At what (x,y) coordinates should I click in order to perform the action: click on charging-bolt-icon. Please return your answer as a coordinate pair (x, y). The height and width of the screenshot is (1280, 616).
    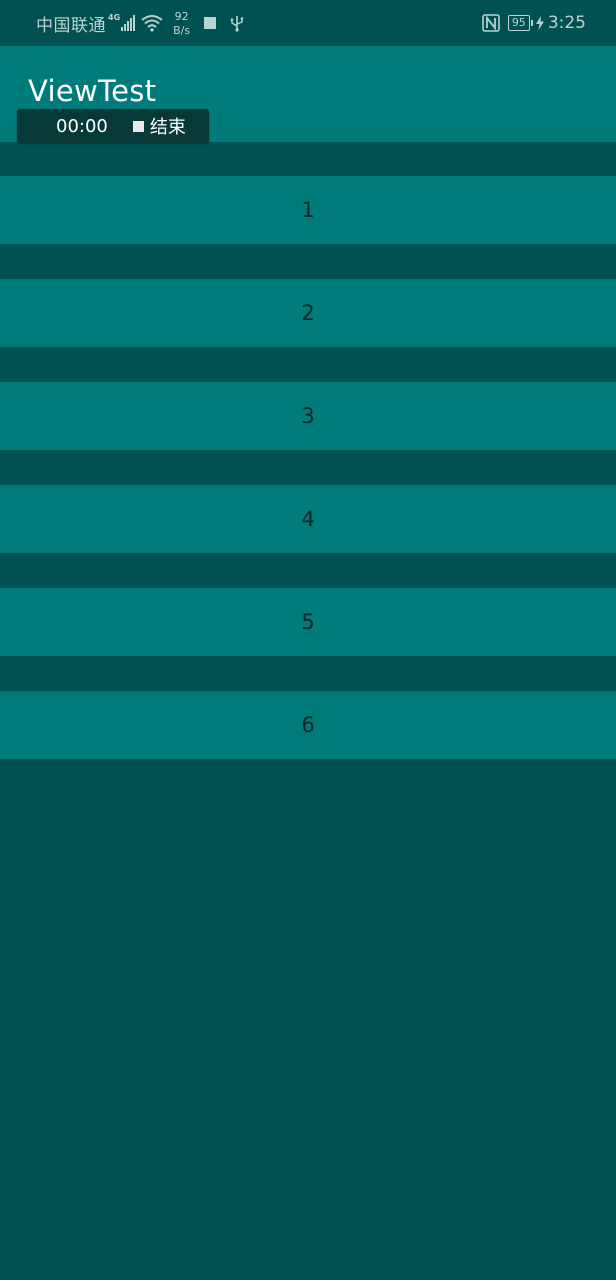
    Looking at the image, I should click on (539, 23).